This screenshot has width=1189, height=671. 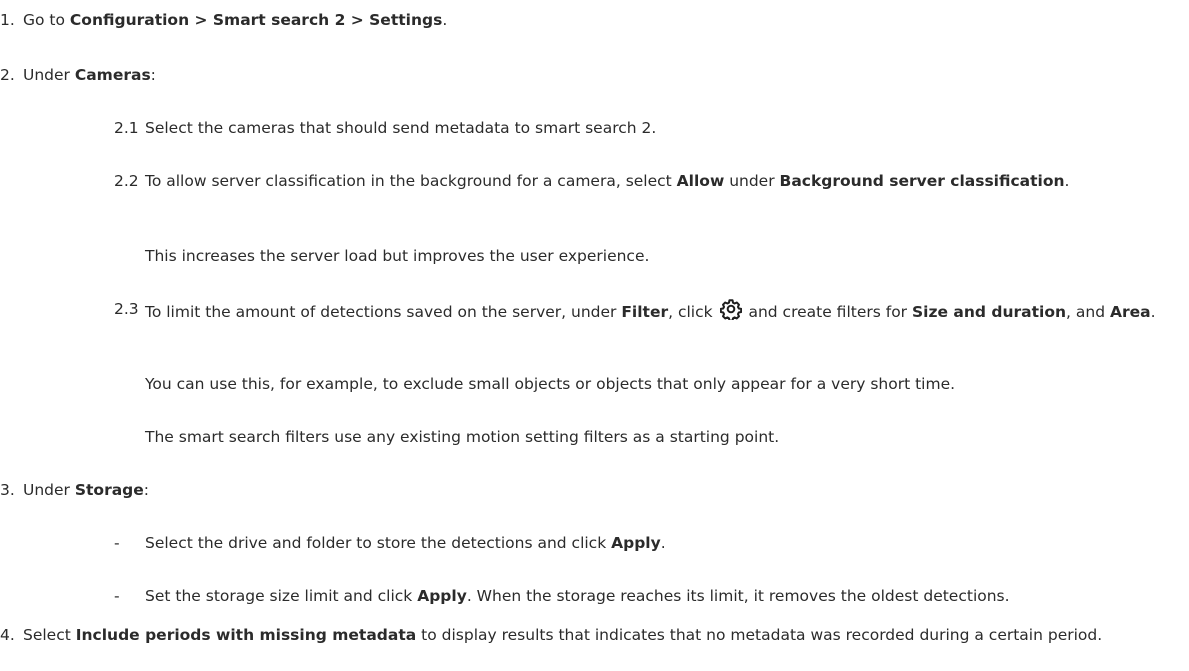 I want to click on step-number: 3., so click(x=7, y=490).